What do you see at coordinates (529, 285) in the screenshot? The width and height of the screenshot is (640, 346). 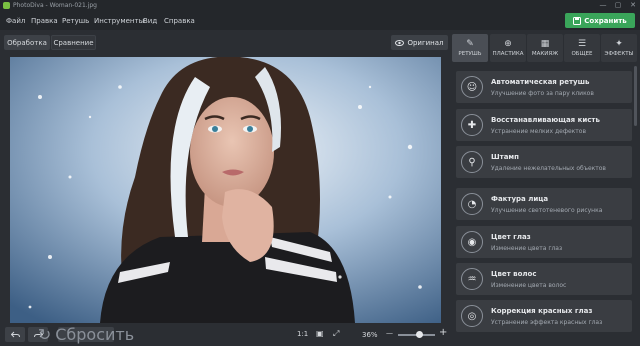 I see `tool-subtitle: Изменение цвета волос` at bounding box center [529, 285].